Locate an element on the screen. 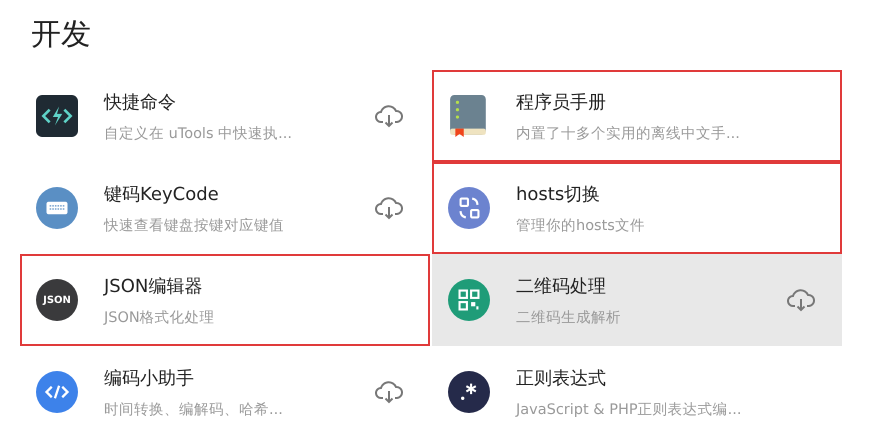 Image resolution: width=872 pixels, height=432 pixels. plugin-description: 二维码生成解析 is located at coordinates (569, 317).